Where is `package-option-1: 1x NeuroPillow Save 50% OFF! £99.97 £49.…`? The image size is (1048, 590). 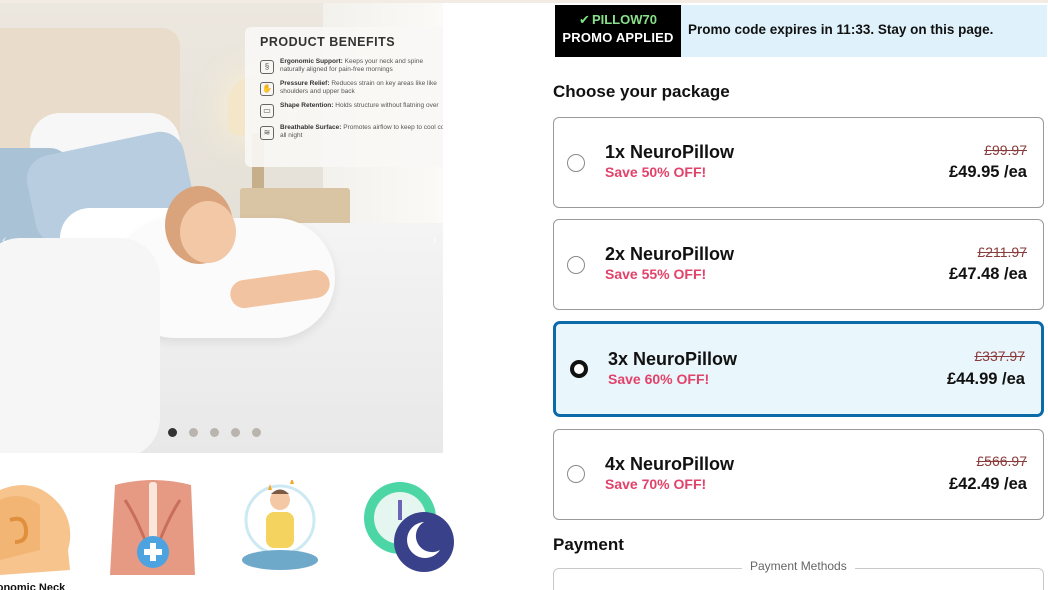
package-option-1: 1x NeuroPillow Save 50% OFF! £99.97 £49.… is located at coordinates (798, 162).